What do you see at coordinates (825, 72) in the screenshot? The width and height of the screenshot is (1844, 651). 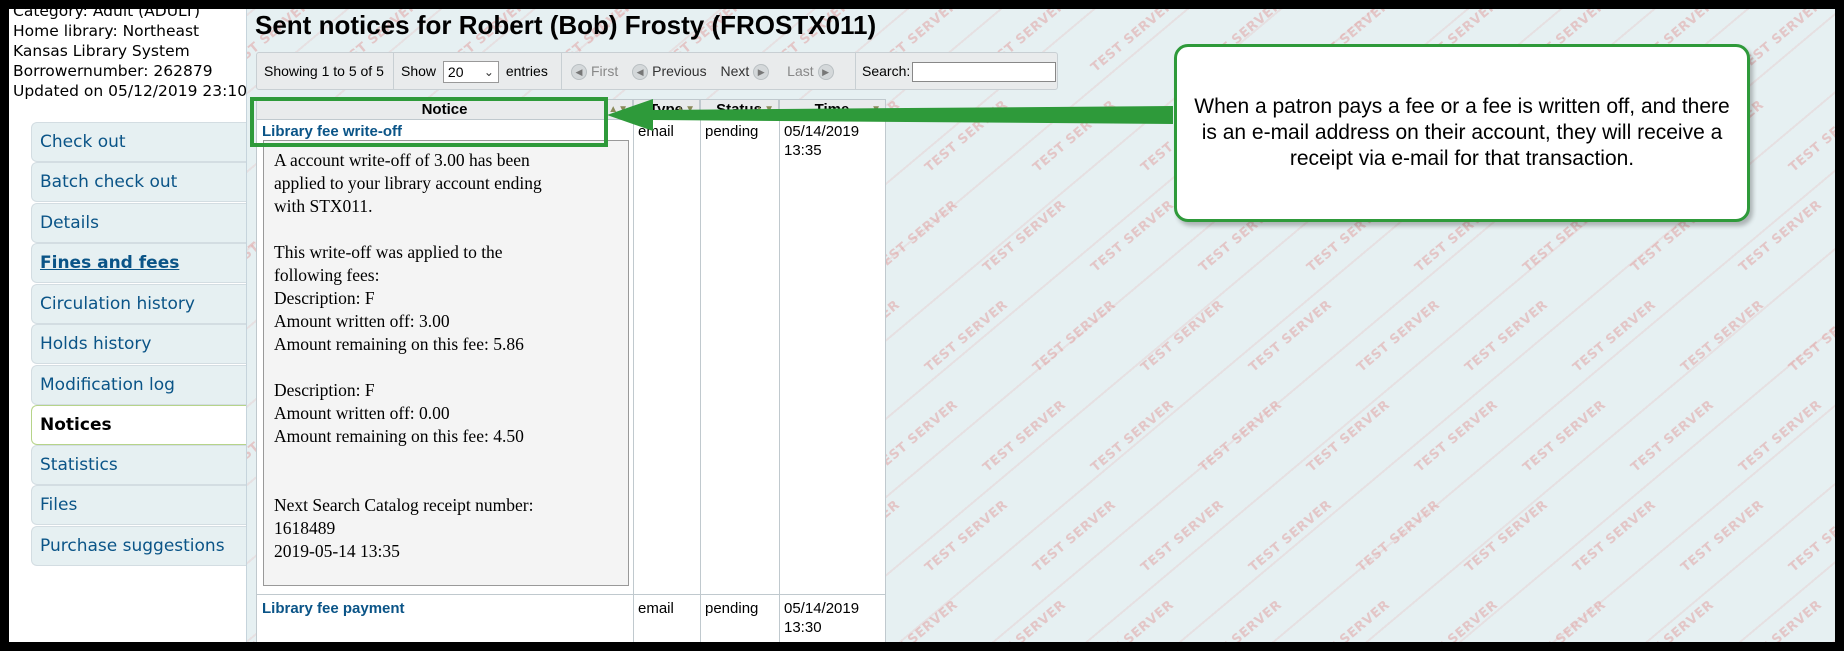 I see `last-page-icon: ▶` at bounding box center [825, 72].